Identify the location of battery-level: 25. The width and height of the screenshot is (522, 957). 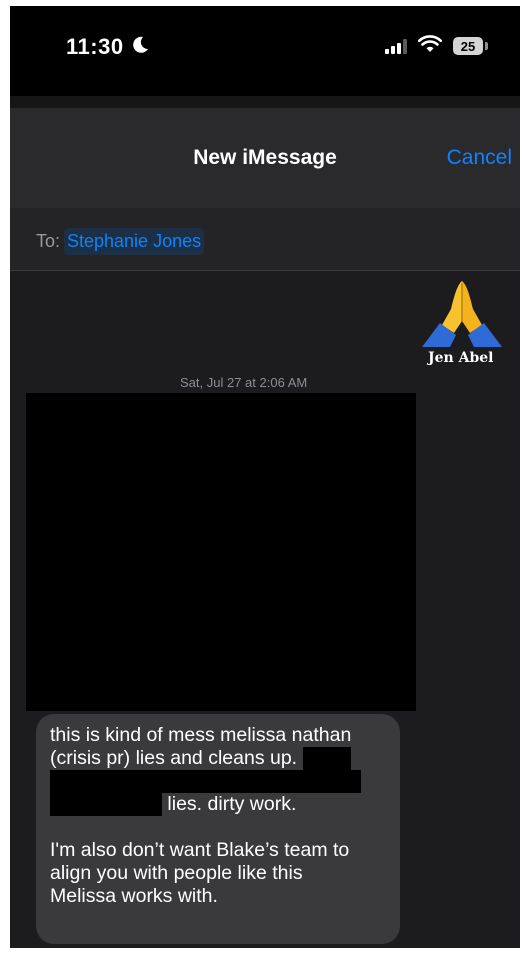
(468, 46).